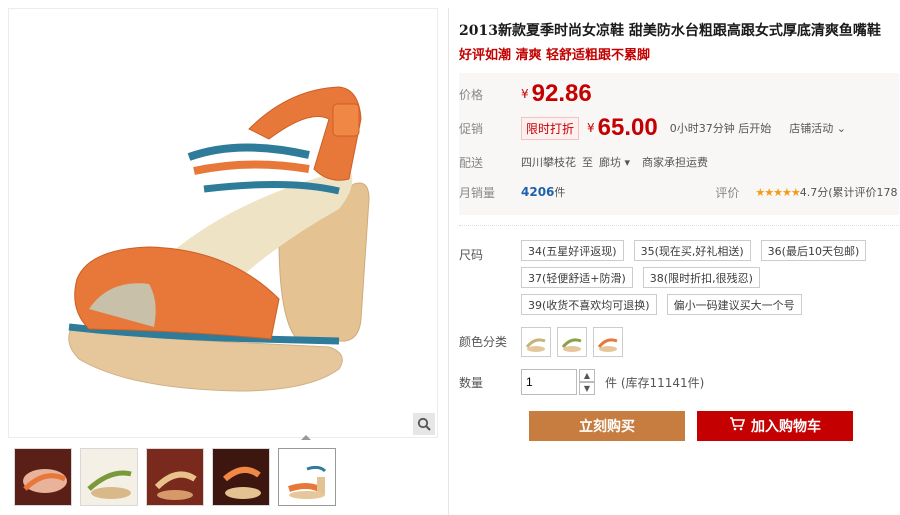  I want to click on caret-down-icon: ▾, so click(626, 162).